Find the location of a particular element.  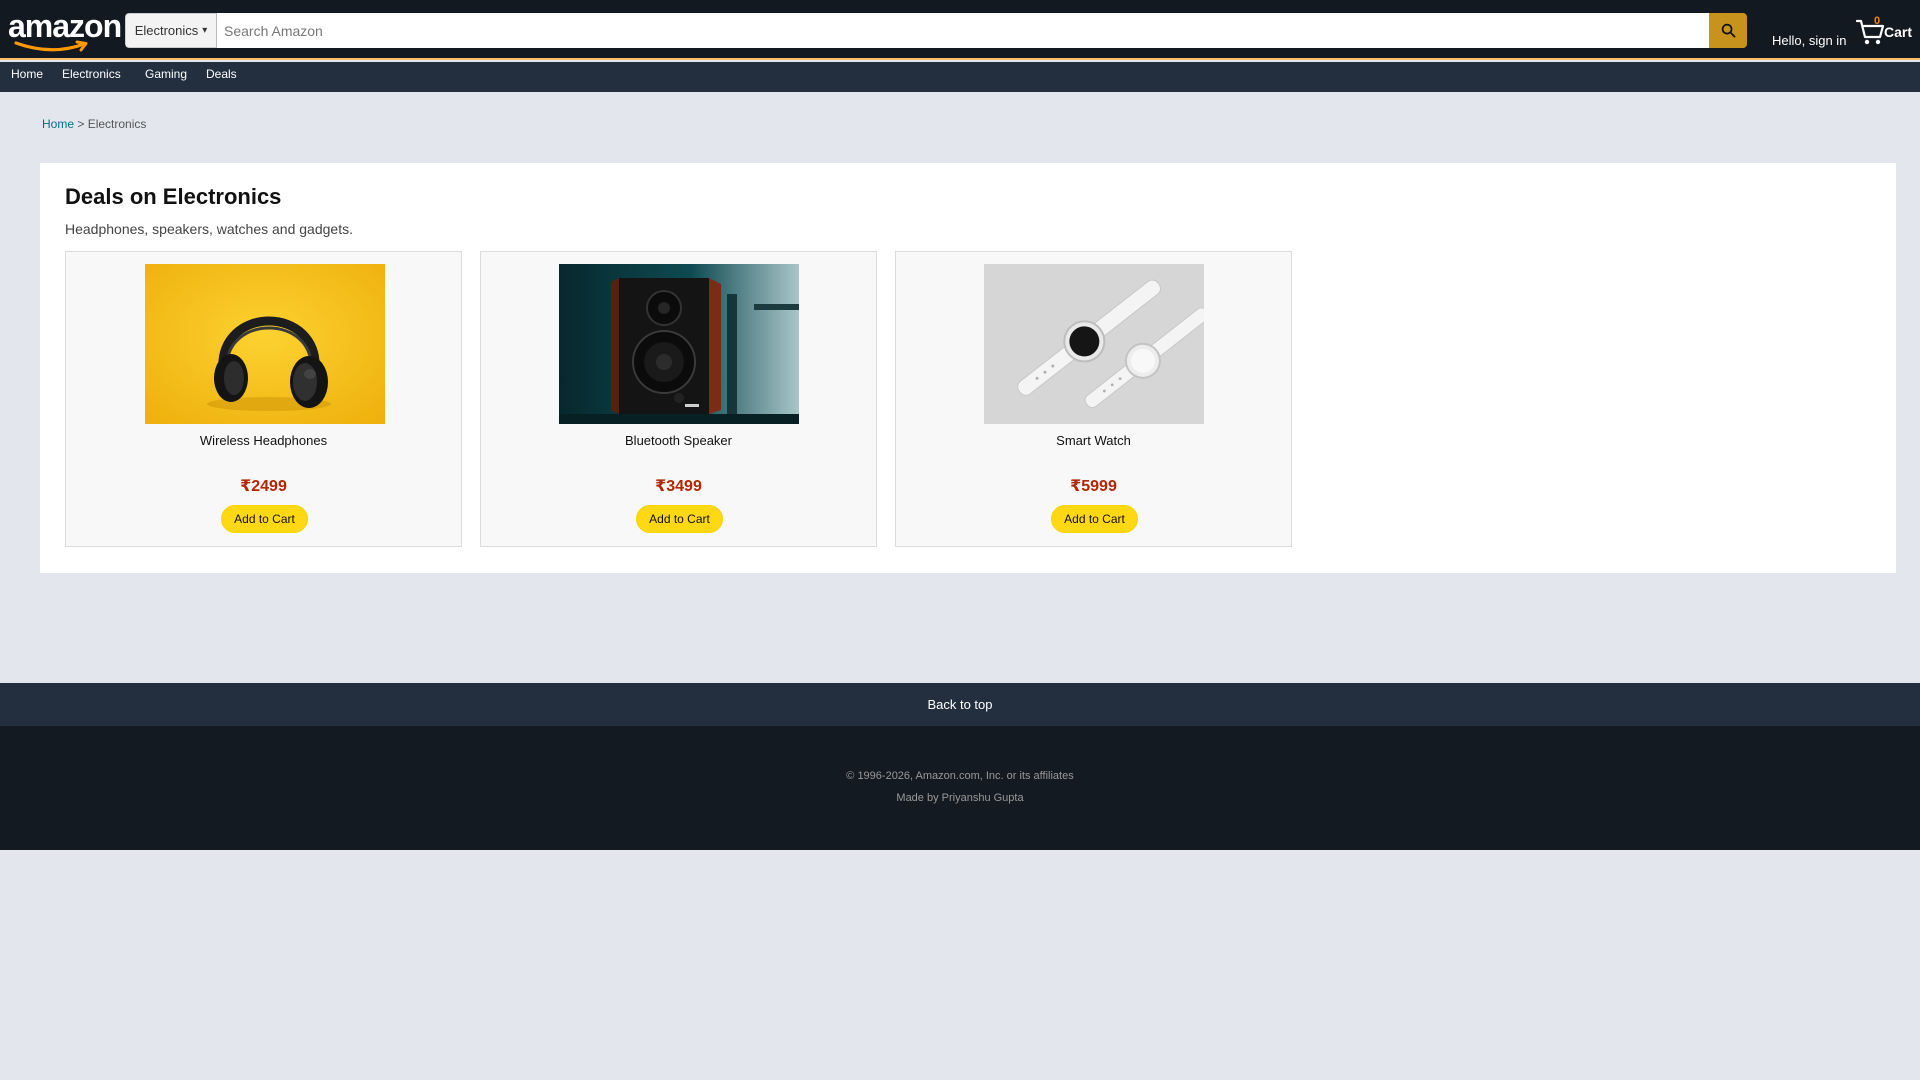

product-name: Bluetooth Speaker is located at coordinates (678, 440).